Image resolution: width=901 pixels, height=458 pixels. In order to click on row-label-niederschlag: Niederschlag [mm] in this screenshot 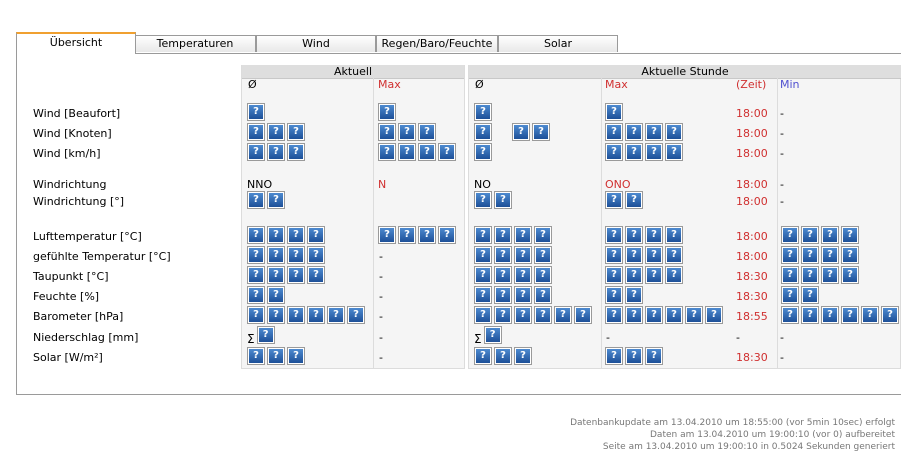, I will do `click(86, 337)`.